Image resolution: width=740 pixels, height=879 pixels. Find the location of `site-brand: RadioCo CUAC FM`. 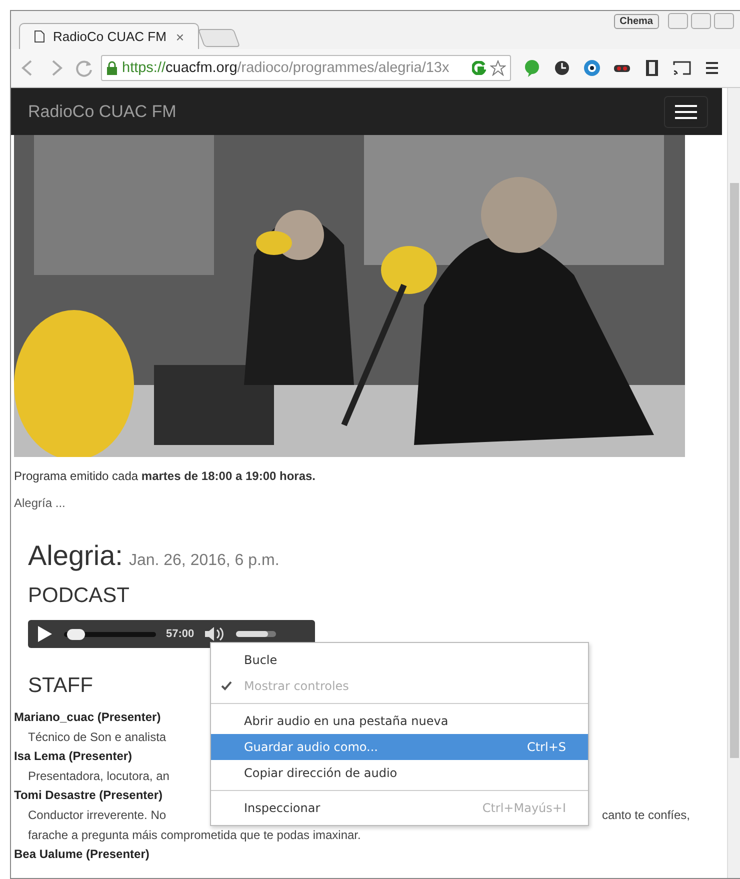

site-brand: RadioCo CUAC FM is located at coordinates (102, 112).